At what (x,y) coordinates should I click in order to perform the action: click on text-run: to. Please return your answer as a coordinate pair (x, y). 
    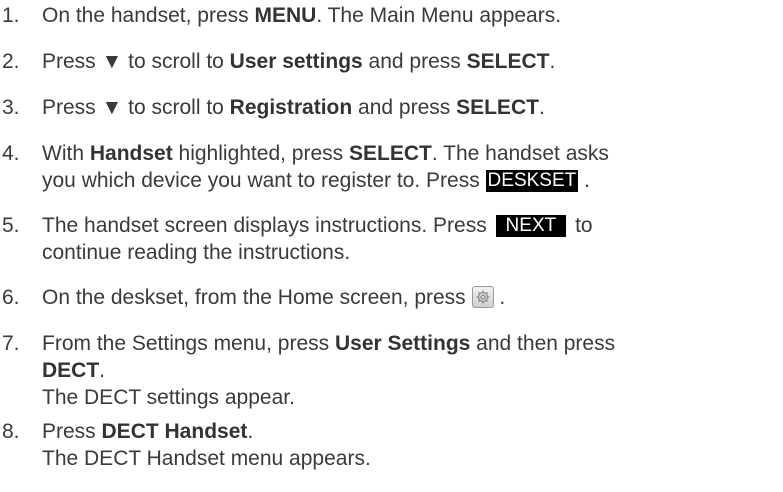
    Looking at the image, I should click on (581, 225).